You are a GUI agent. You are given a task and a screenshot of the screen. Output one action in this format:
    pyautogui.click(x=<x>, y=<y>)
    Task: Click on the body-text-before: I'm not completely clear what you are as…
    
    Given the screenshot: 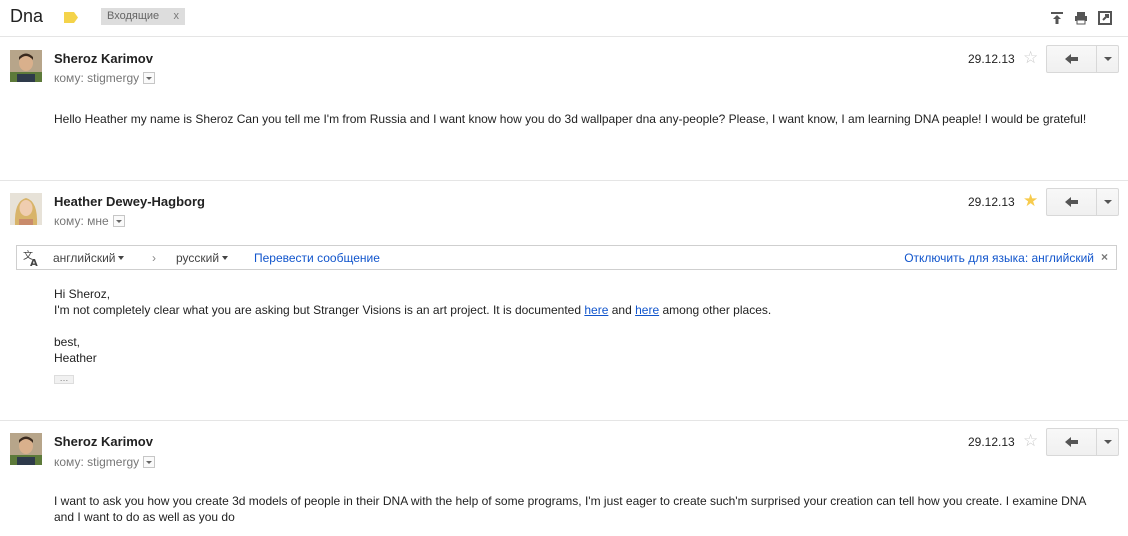 What is the action you would take?
    pyautogui.click(x=317, y=310)
    